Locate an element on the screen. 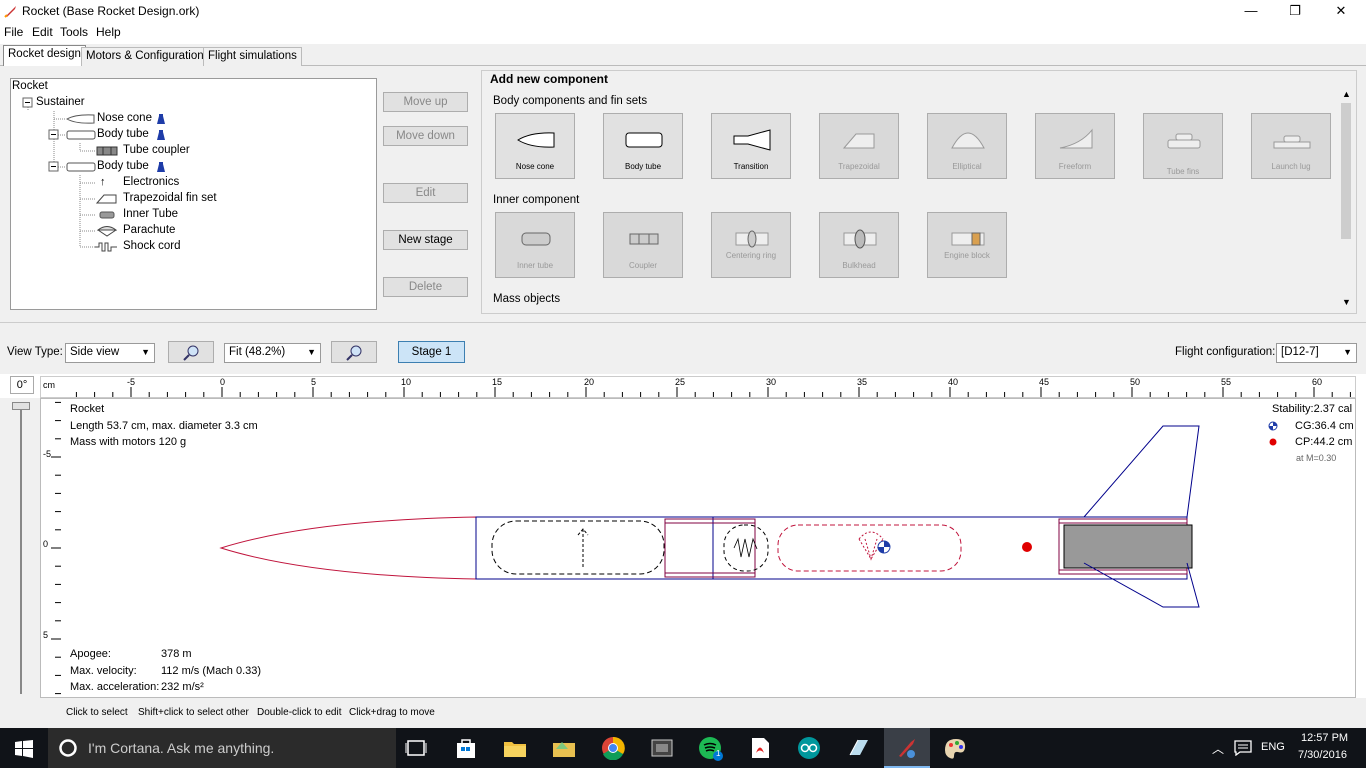  hint-click-drag: Click+drag to move is located at coordinates (392, 712).